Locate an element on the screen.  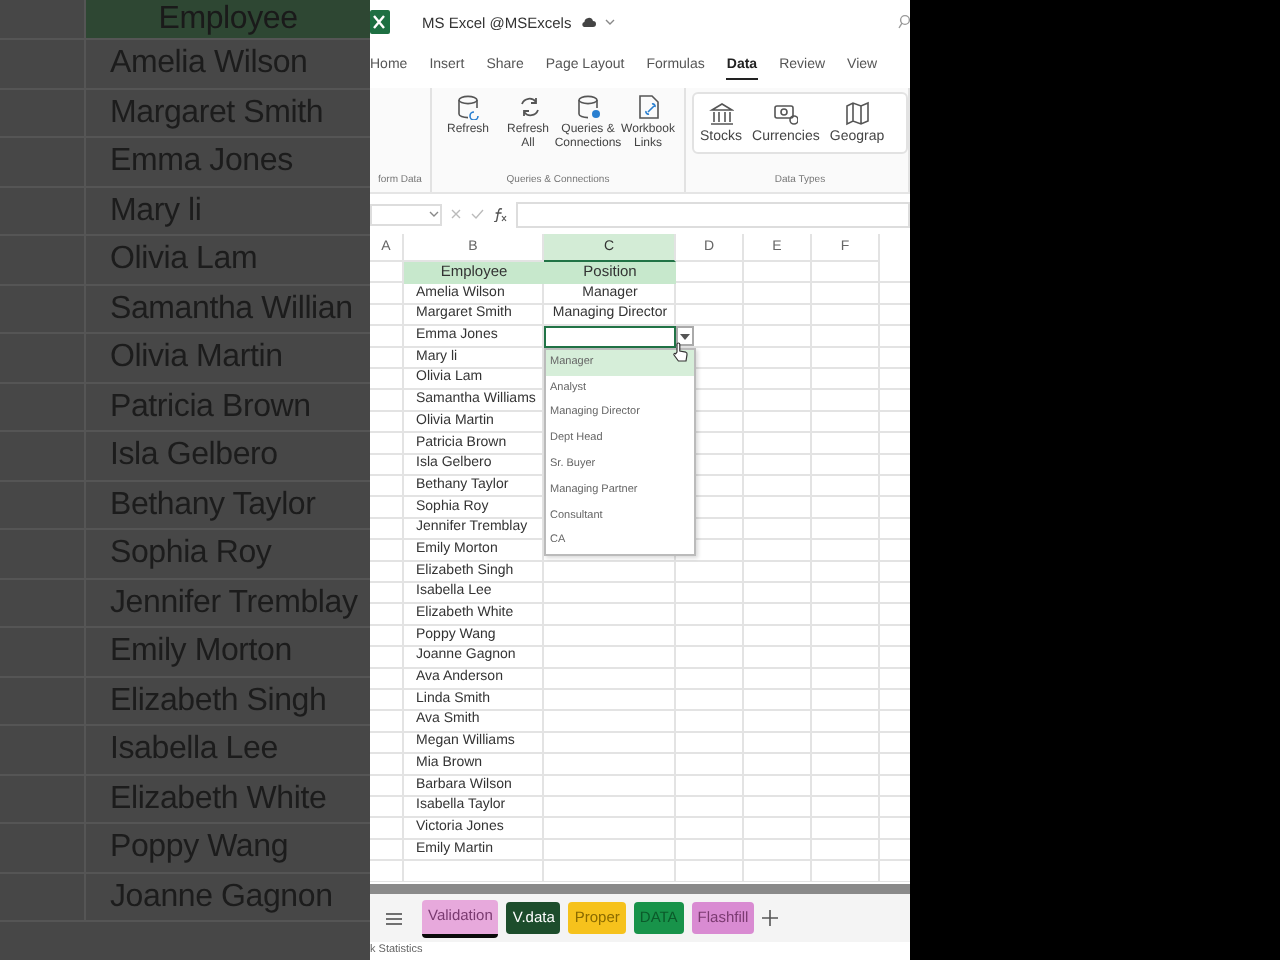
document-link-icon is located at coordinates (648, 107).